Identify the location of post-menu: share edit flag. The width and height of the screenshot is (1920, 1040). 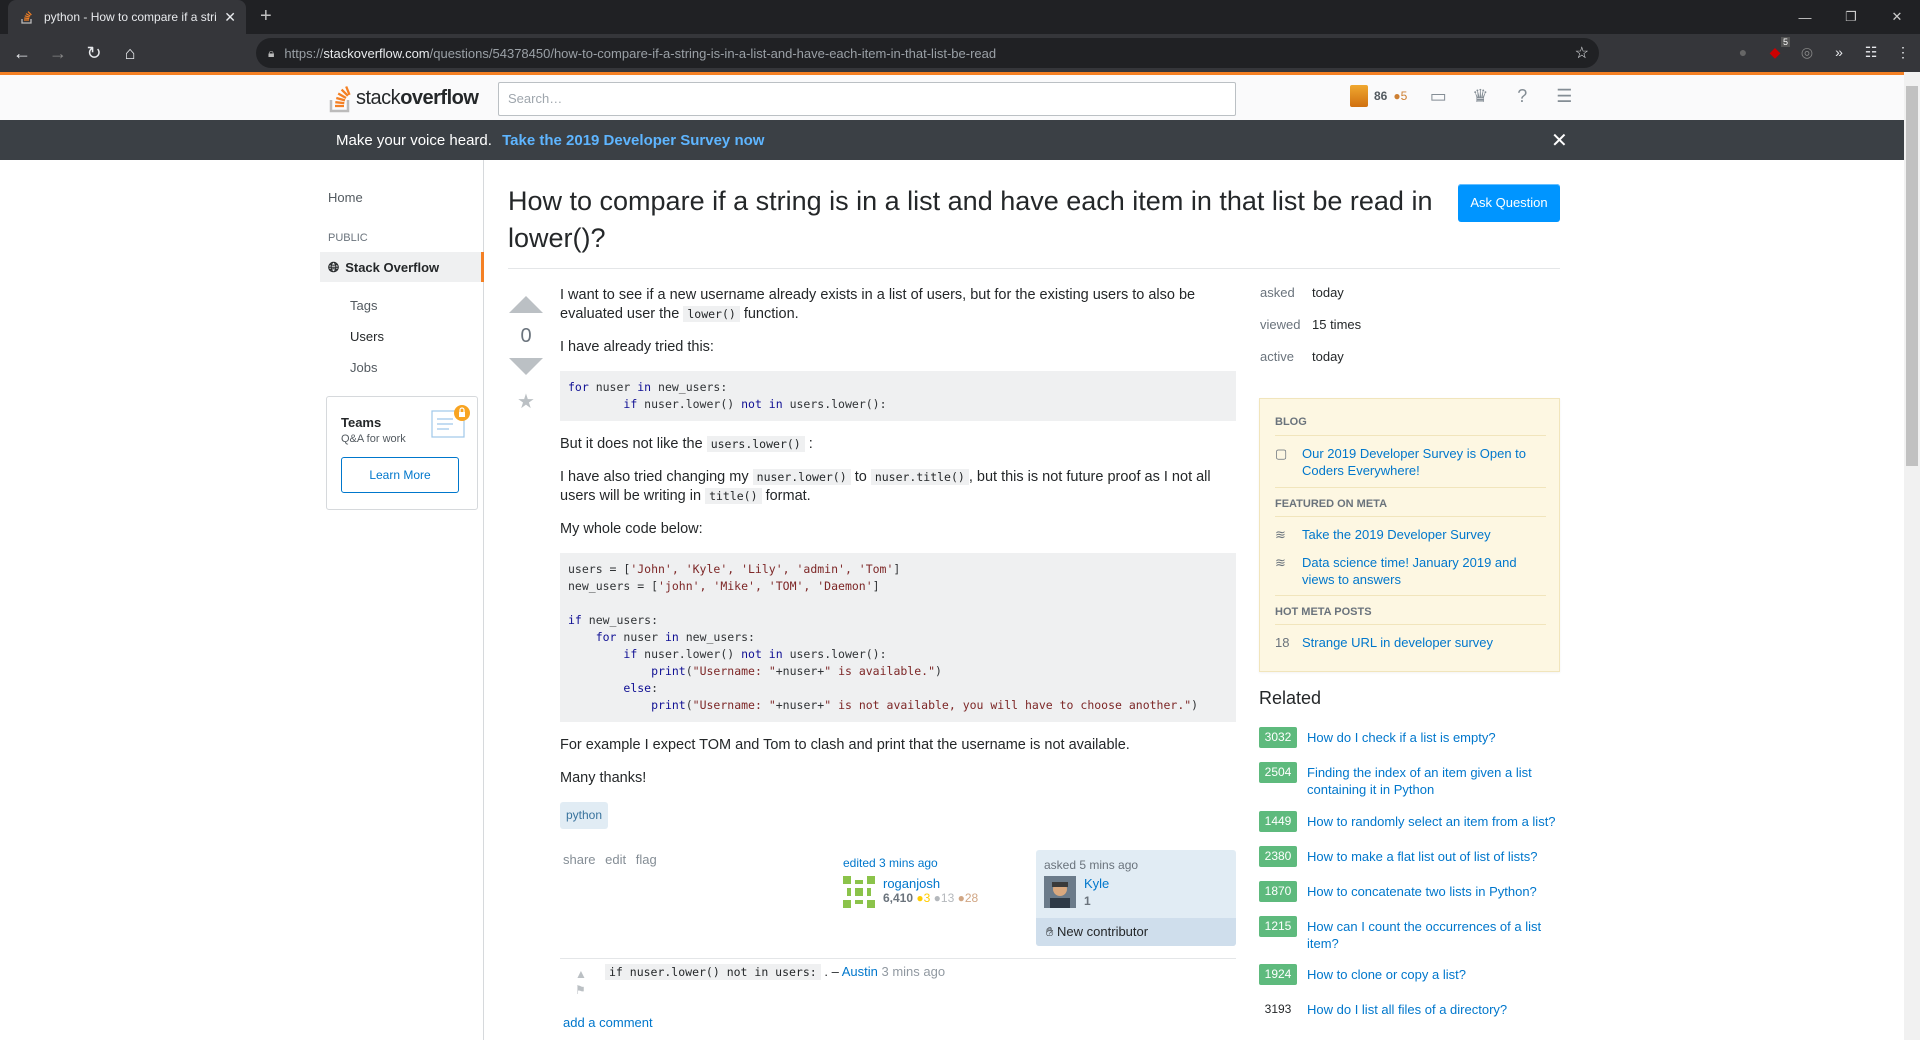
(613, 859).